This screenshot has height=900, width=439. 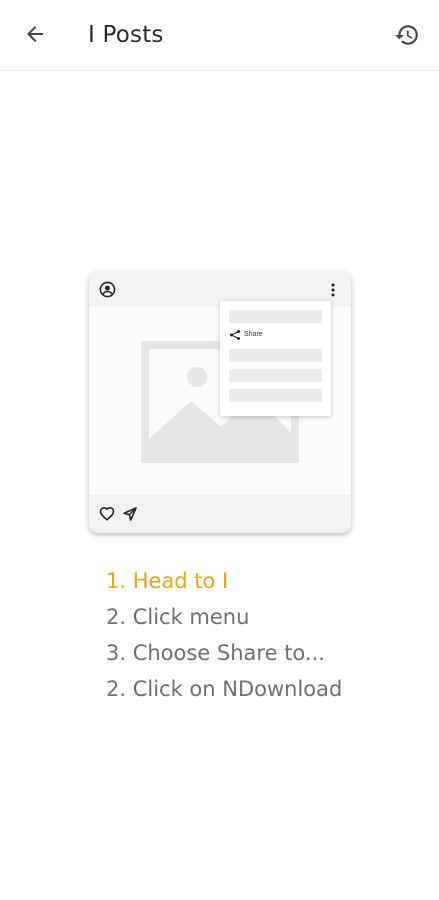 I want to click on arrow-back-icon, so click(x=35, y=34).